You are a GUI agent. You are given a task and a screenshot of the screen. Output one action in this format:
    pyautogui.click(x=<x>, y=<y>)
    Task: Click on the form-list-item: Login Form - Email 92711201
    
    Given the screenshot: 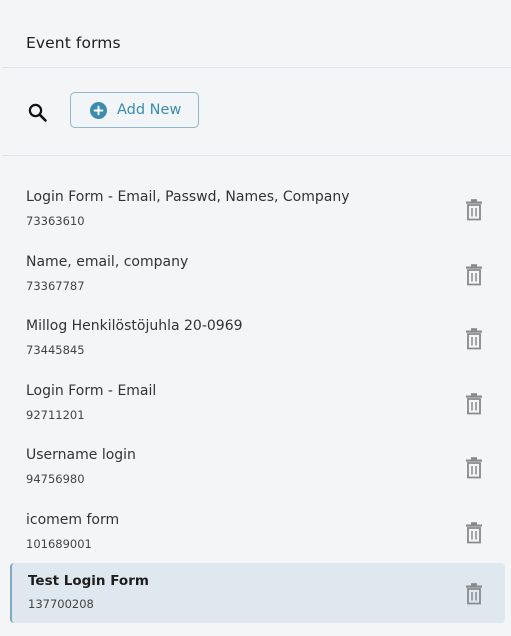 What is the action you would take?
    pyautogui.click(x=255, y=402)
    